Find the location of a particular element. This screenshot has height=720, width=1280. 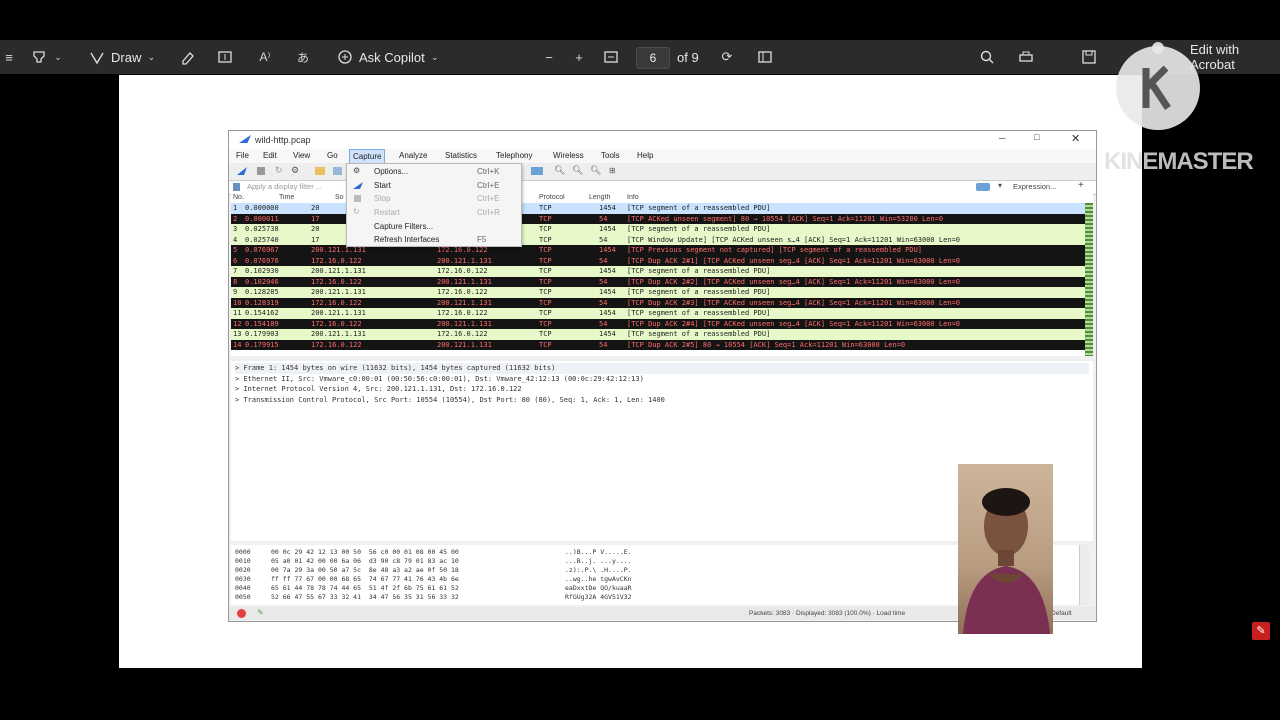

acrobat-icon: ✎ is located at coordinates (1261, 631).